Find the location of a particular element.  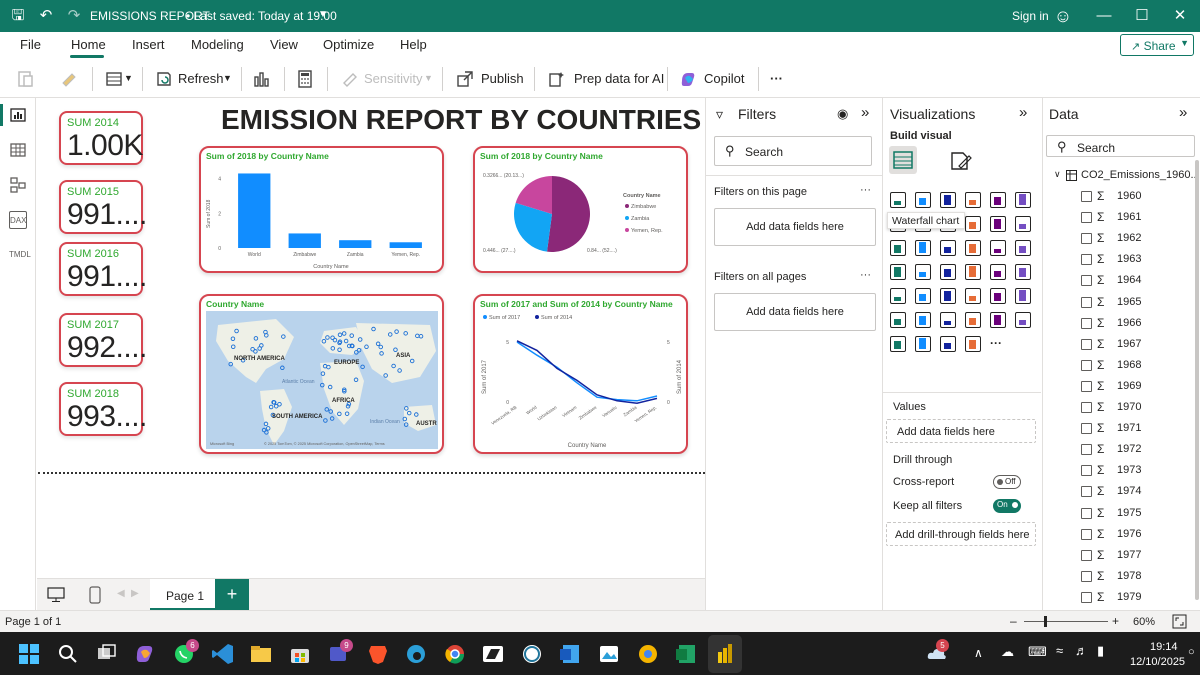

waterfall-visual-icon is located at coordinates (898, 248).